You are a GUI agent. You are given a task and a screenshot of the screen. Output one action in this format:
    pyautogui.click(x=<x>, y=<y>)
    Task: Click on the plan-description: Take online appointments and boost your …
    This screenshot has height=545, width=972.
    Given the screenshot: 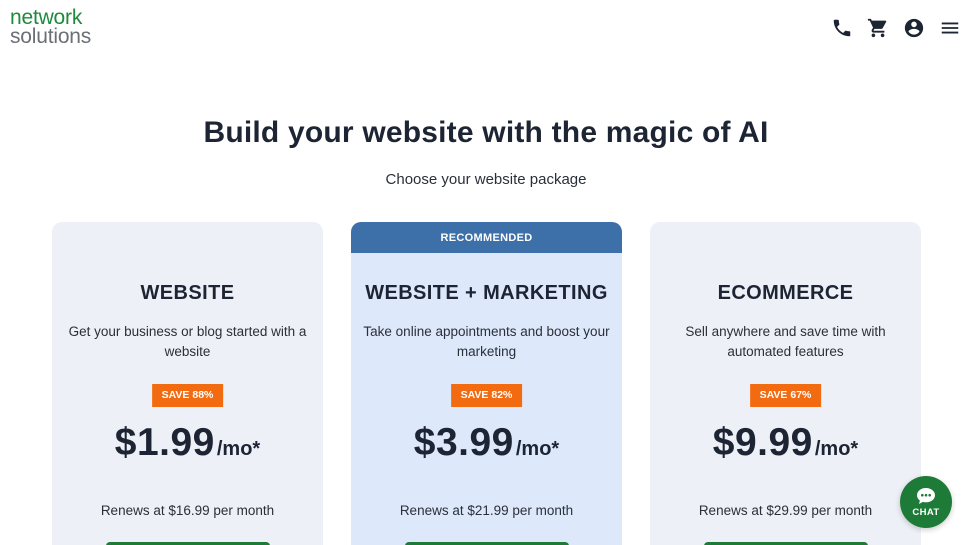 What is the action you would take?
    pyautogui.click(x=486, y=341)
    